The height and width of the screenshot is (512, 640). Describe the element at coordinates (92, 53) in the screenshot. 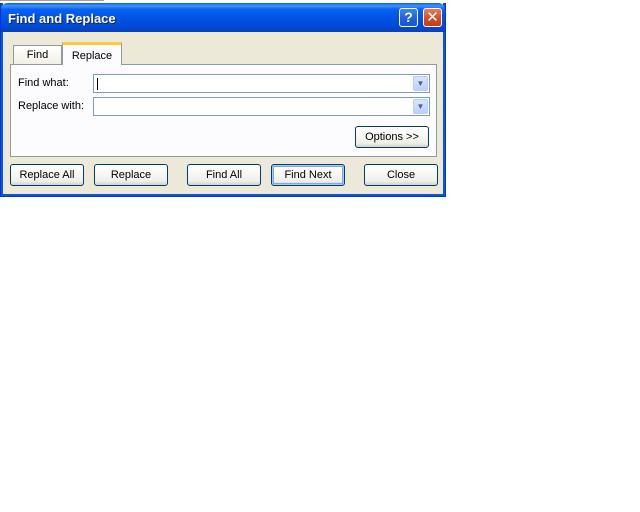

I see `tab-replace: Replace` at that location.